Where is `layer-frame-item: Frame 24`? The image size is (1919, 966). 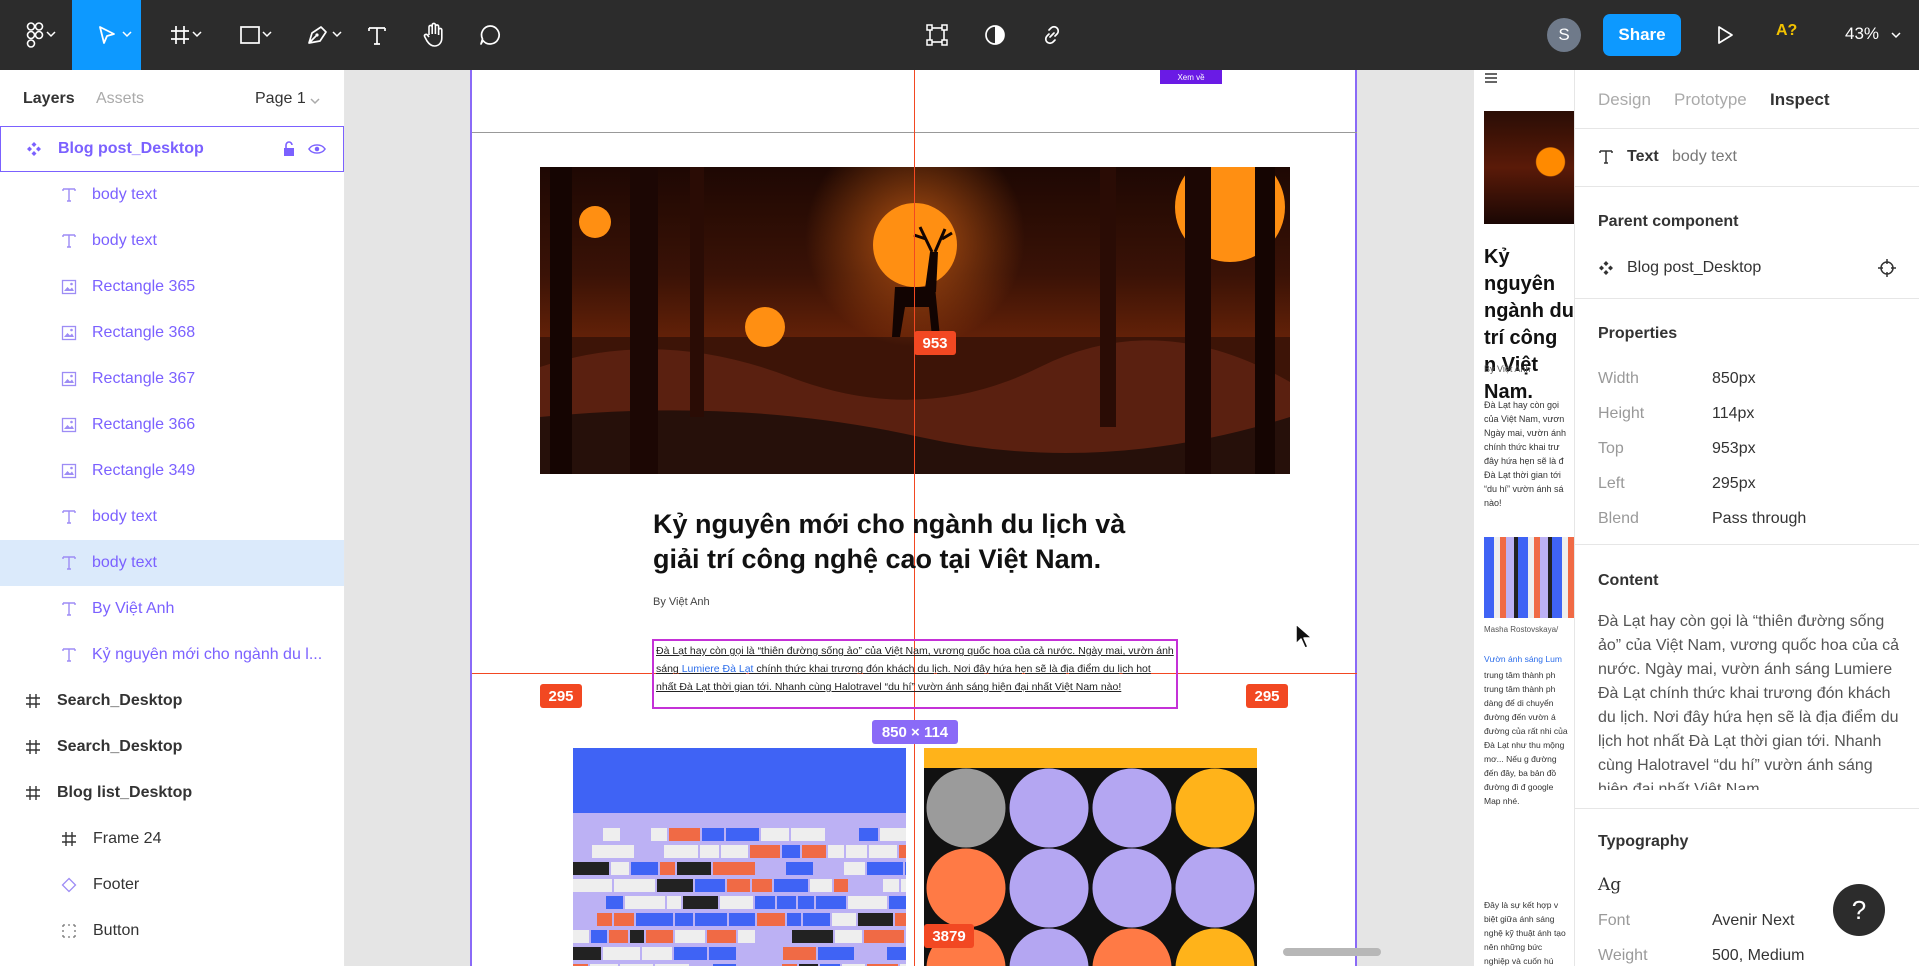
layer-frame-item: Frame 24 is located at coordinates (172, 839).